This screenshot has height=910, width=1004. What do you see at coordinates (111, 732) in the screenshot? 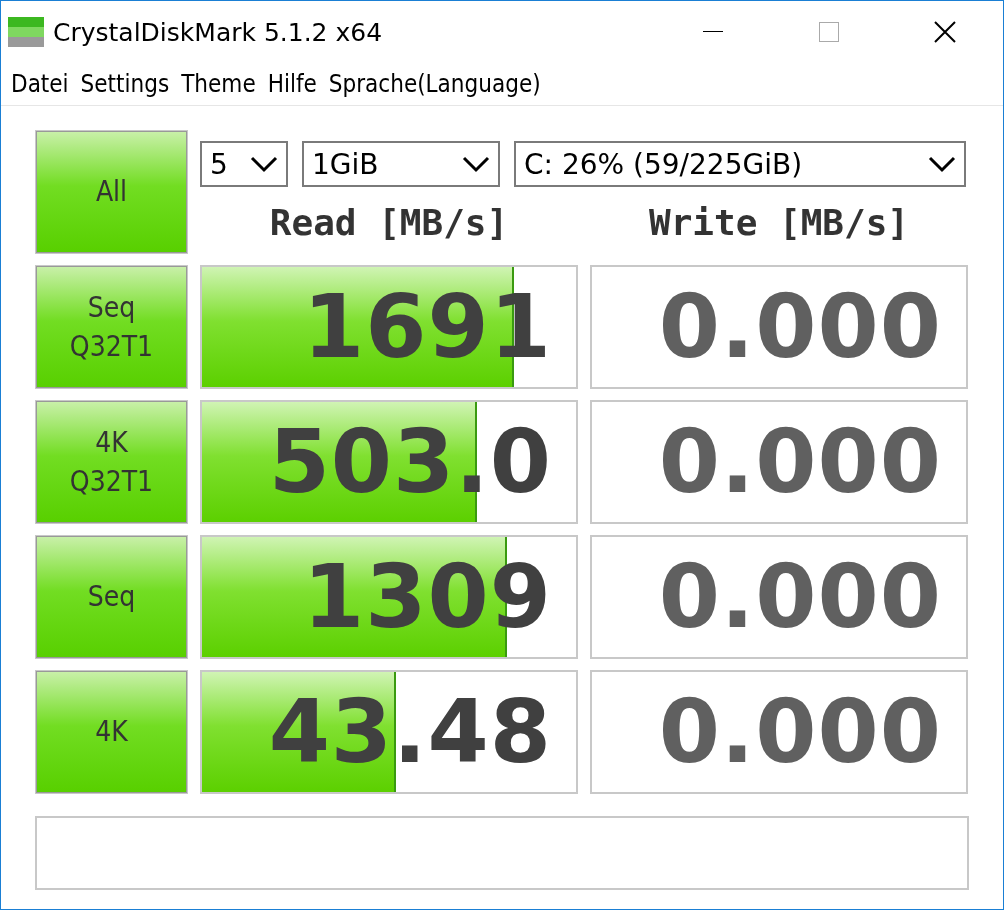
I see `test-button: 4K` at bounding box center [111, 732].